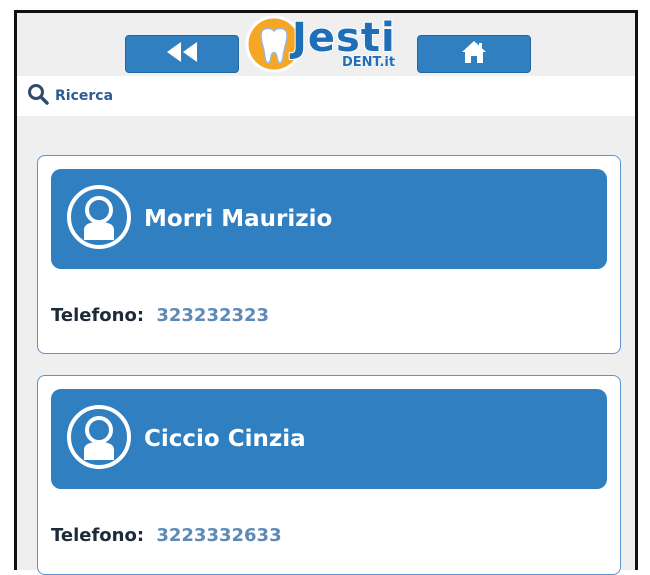  Describe the element at coordinates (38, 96) in the screenshot. I see `search-icon` at that location.